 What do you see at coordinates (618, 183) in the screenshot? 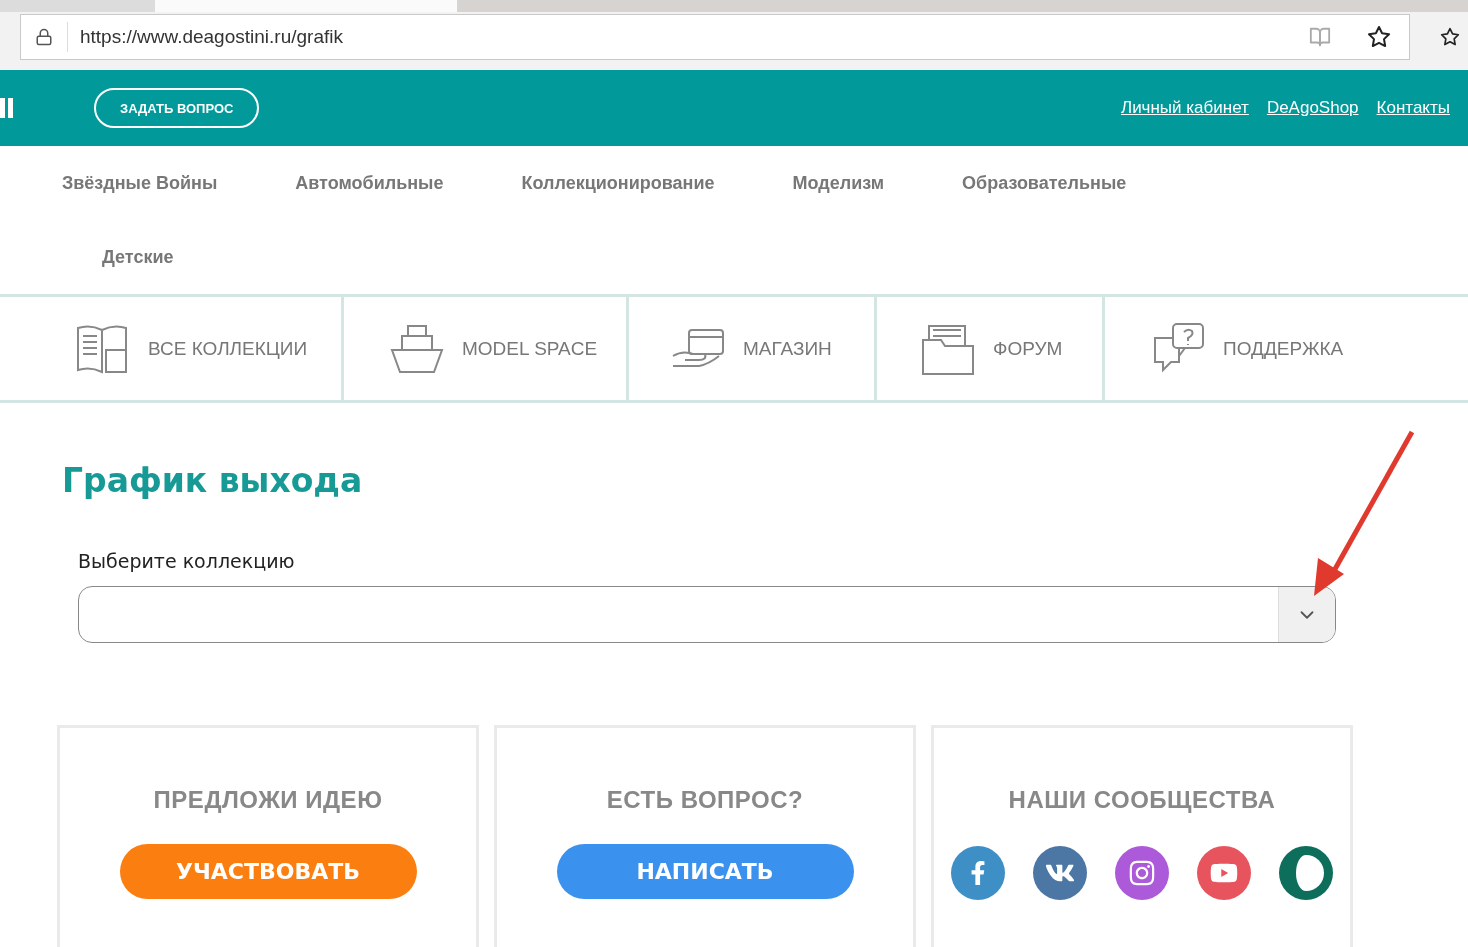
I see `category-link: Коллекционирование` at bounding box center [618, 183].